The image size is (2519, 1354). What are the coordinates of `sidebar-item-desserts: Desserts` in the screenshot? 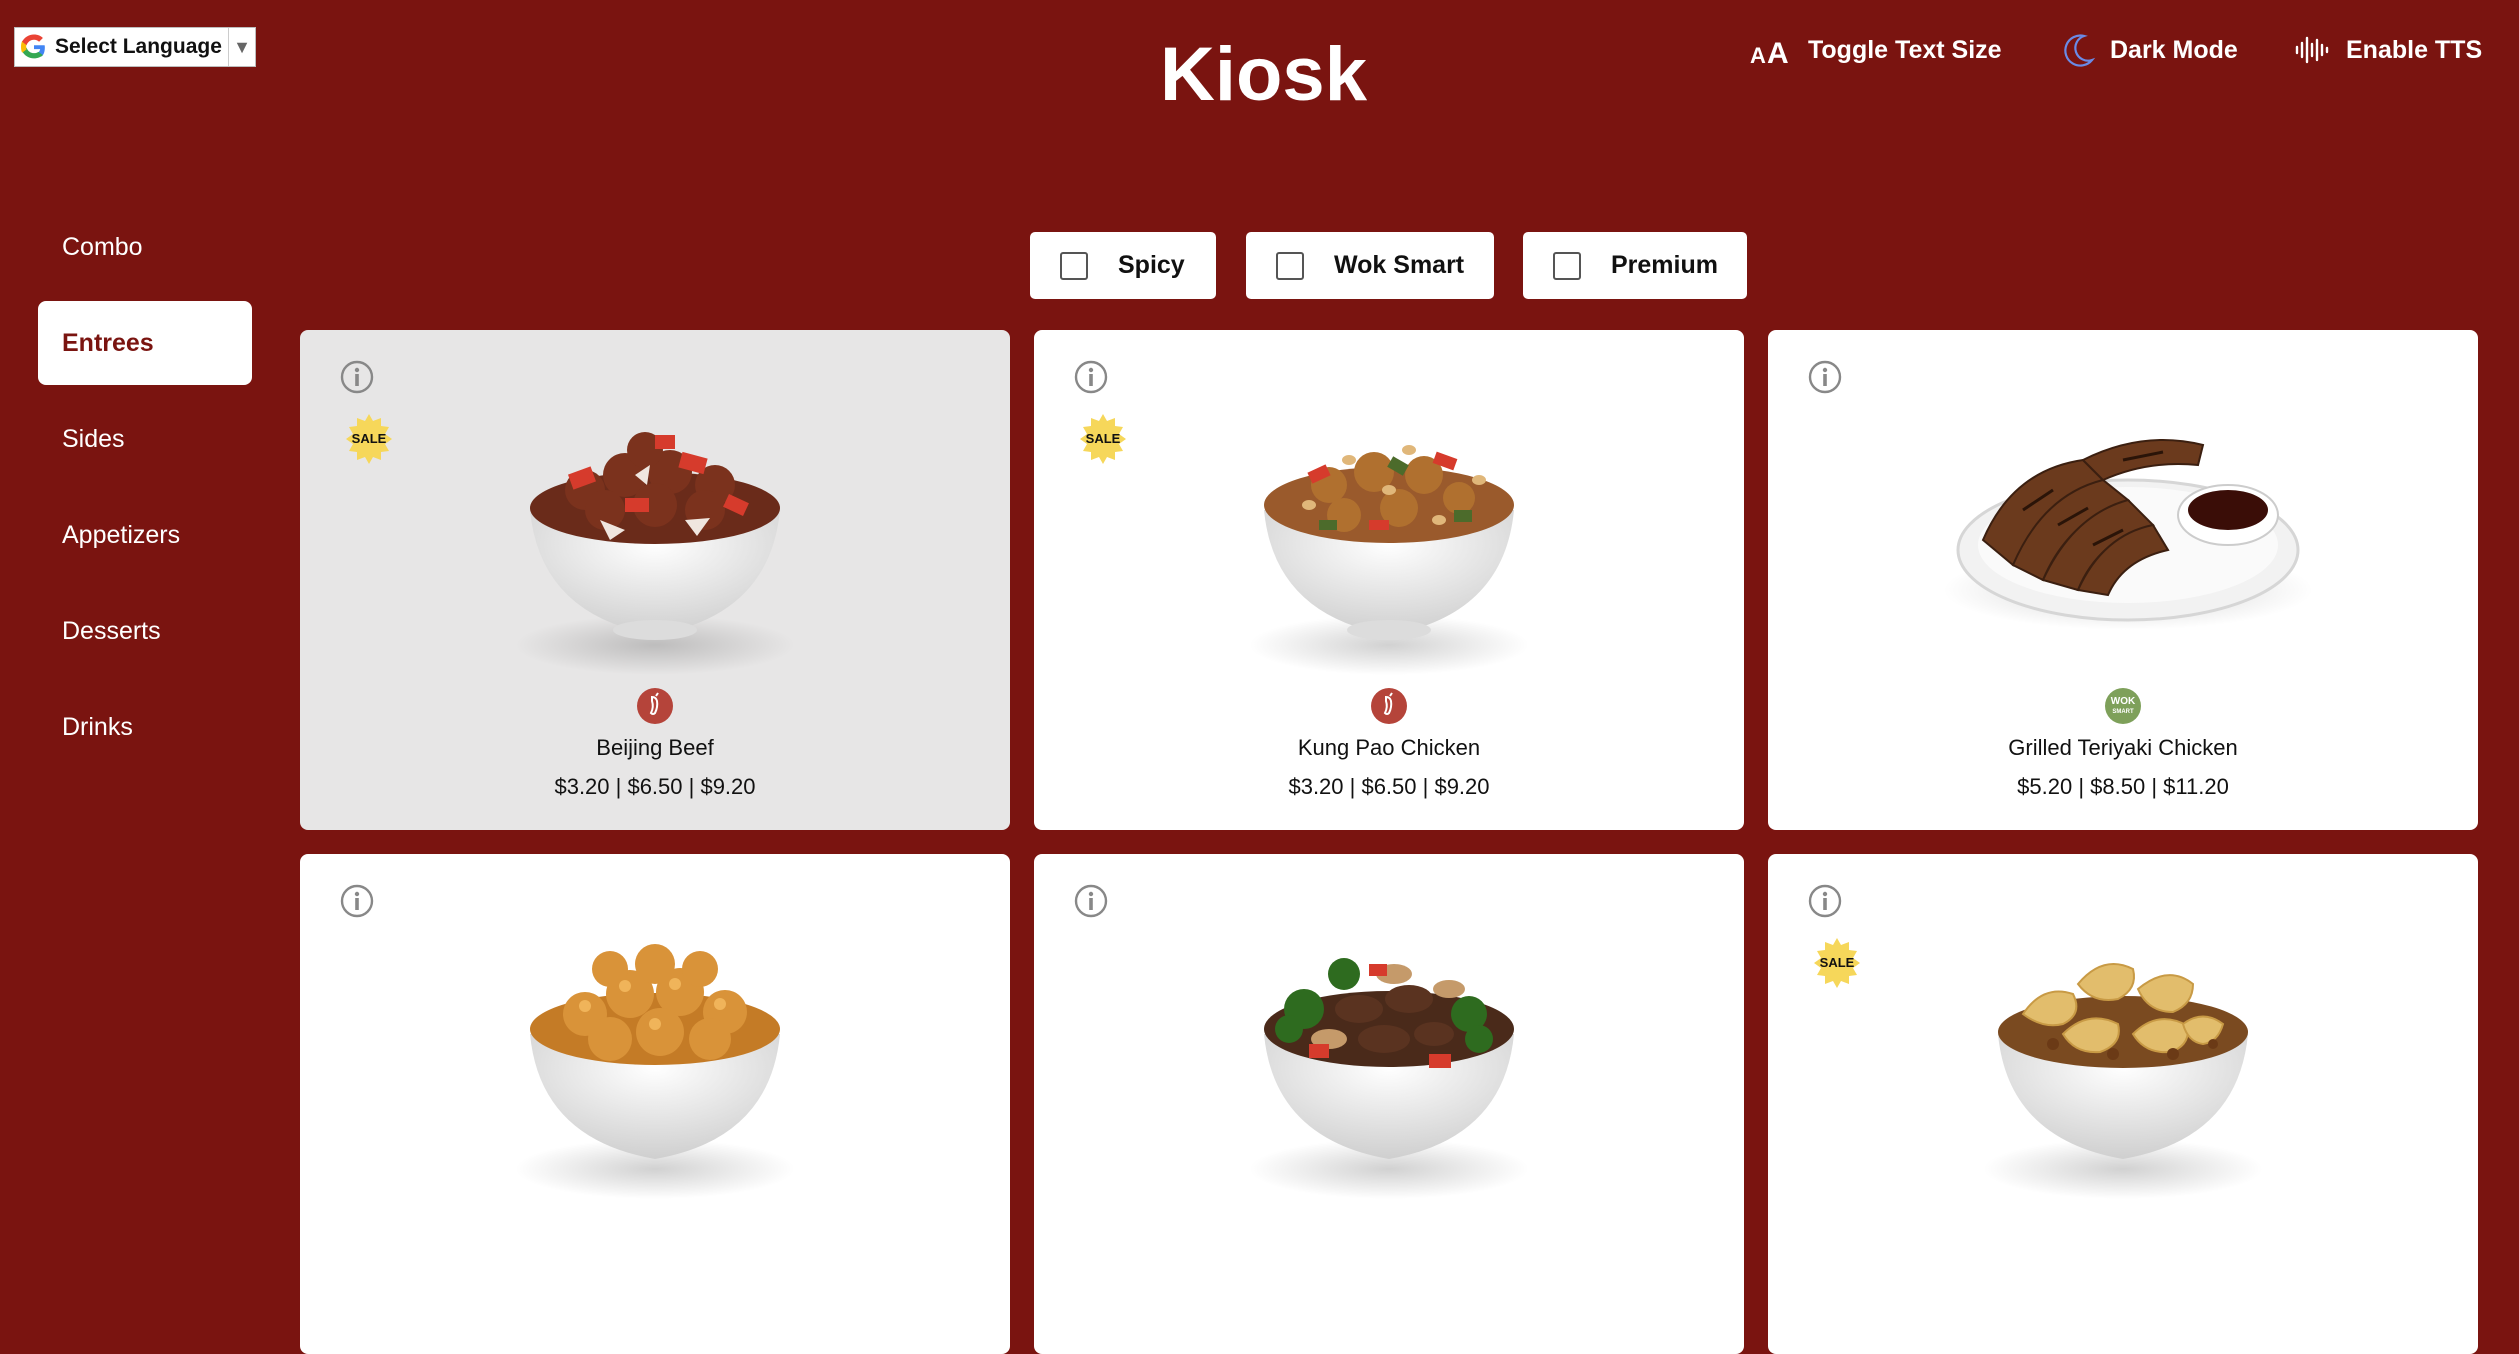 It's located at (145, 631).